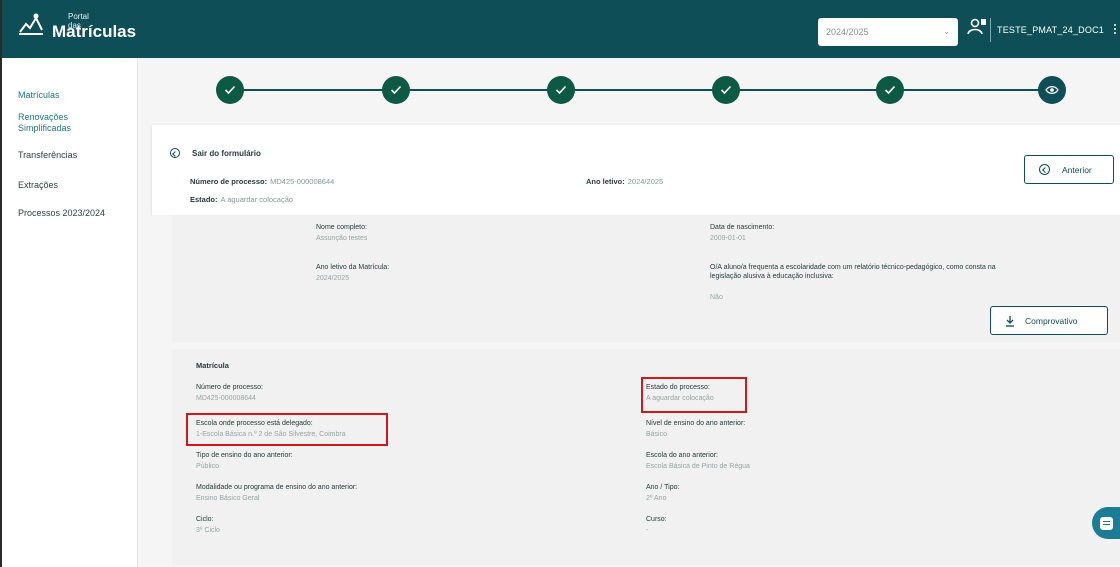 The width and height of the screenshot is (1120, 567). Describe the element at coordinates (207, 466) in the screenshot. I see `prev-type-value: Público` at that location.